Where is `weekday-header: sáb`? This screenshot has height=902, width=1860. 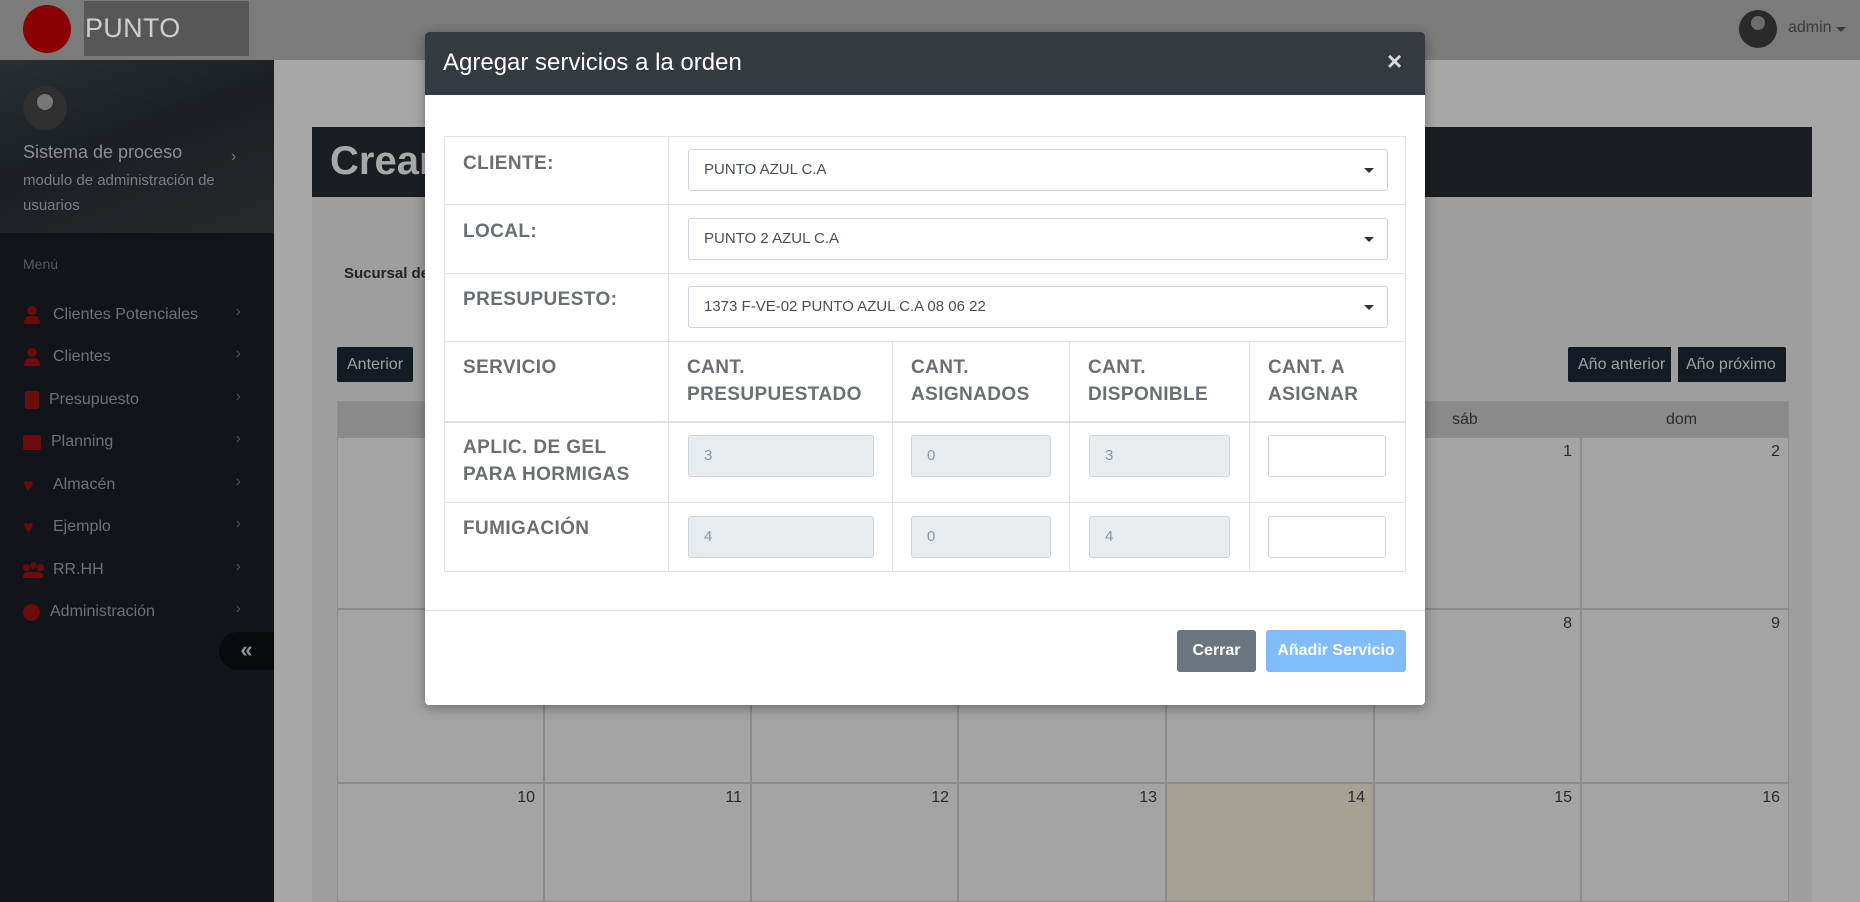 weekday-header: sáb is located at coordinates (1465, 419).